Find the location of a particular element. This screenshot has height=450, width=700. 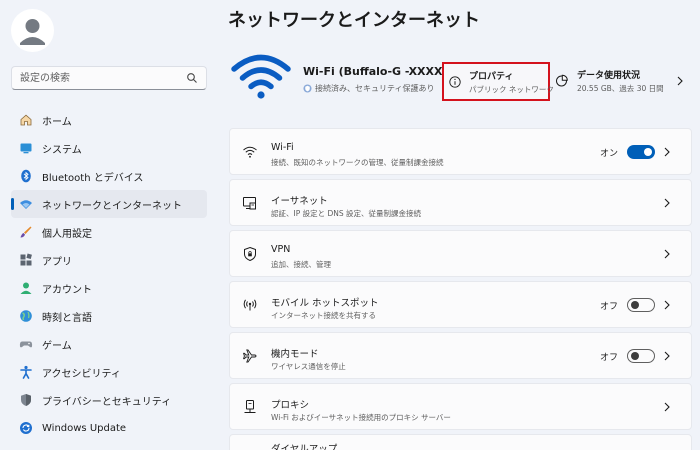

sidebar-item-network: ネットワークとインターネット is located at coordinates (109, 204).